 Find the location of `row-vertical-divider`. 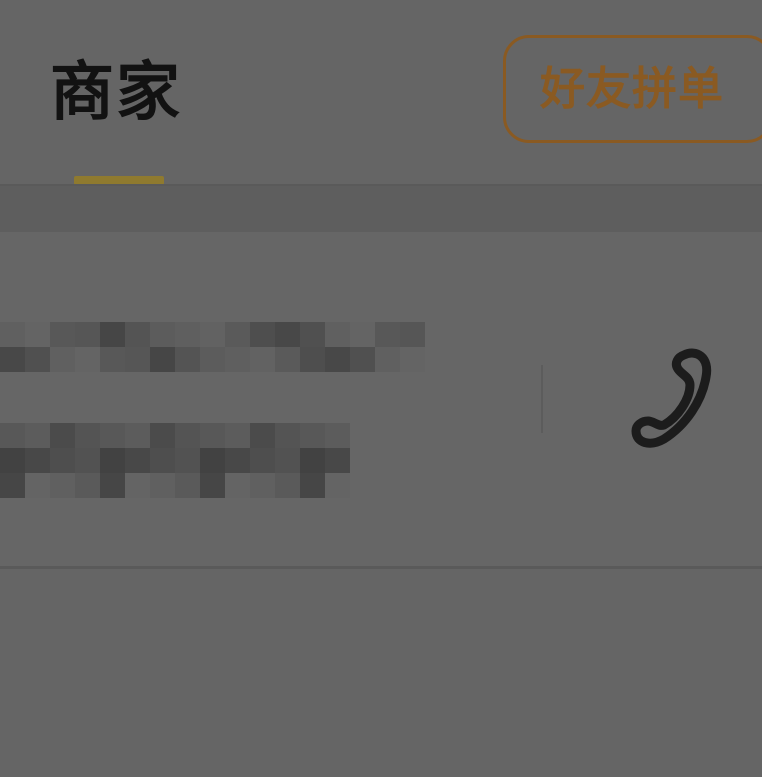

row-vertical-divider is located at coordinates (542, 399).